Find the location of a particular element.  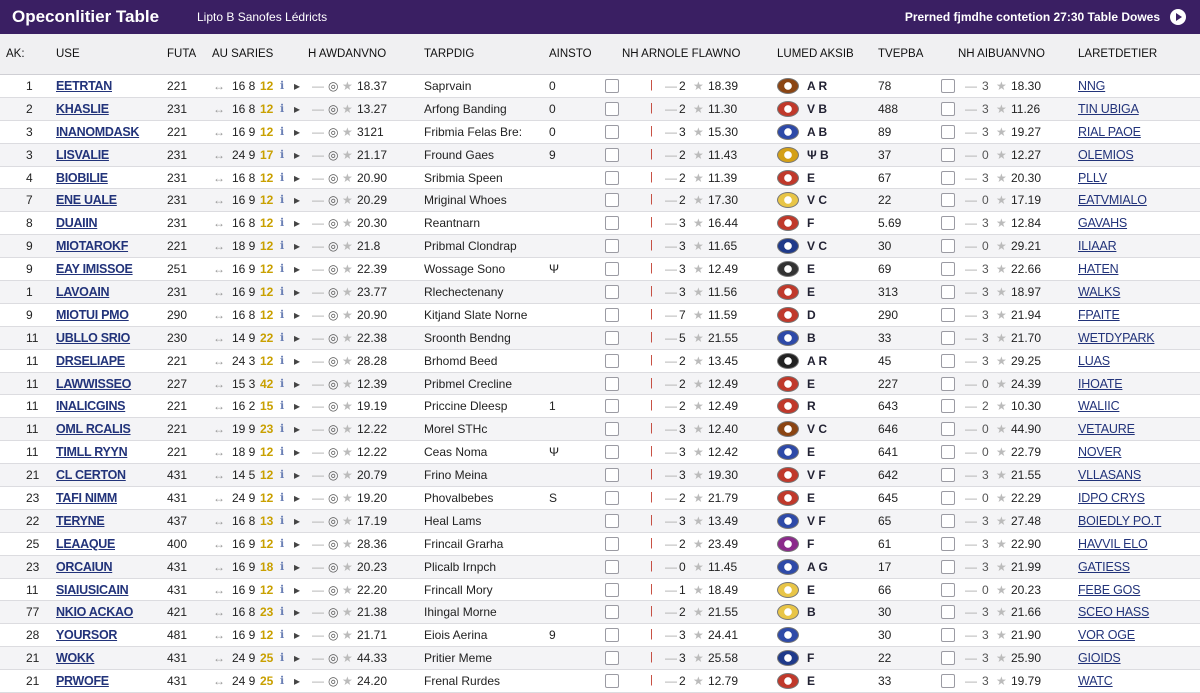

detail-link: SCEO HASS is located at coordinates (1113, 612).